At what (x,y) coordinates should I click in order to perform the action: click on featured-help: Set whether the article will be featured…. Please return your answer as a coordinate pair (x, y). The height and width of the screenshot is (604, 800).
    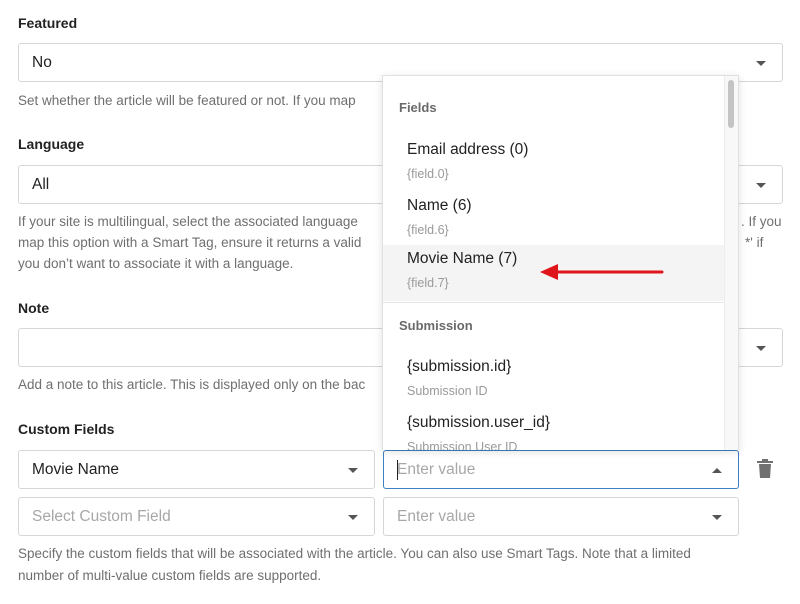
    Looking at the image, I should click on (187, 100).